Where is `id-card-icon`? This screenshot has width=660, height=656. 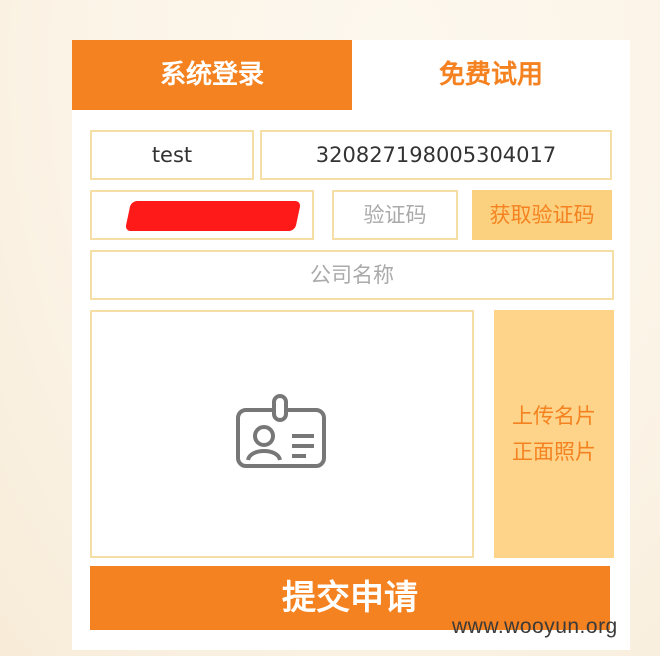
id-card-icon is located at coordinates (282, 434).